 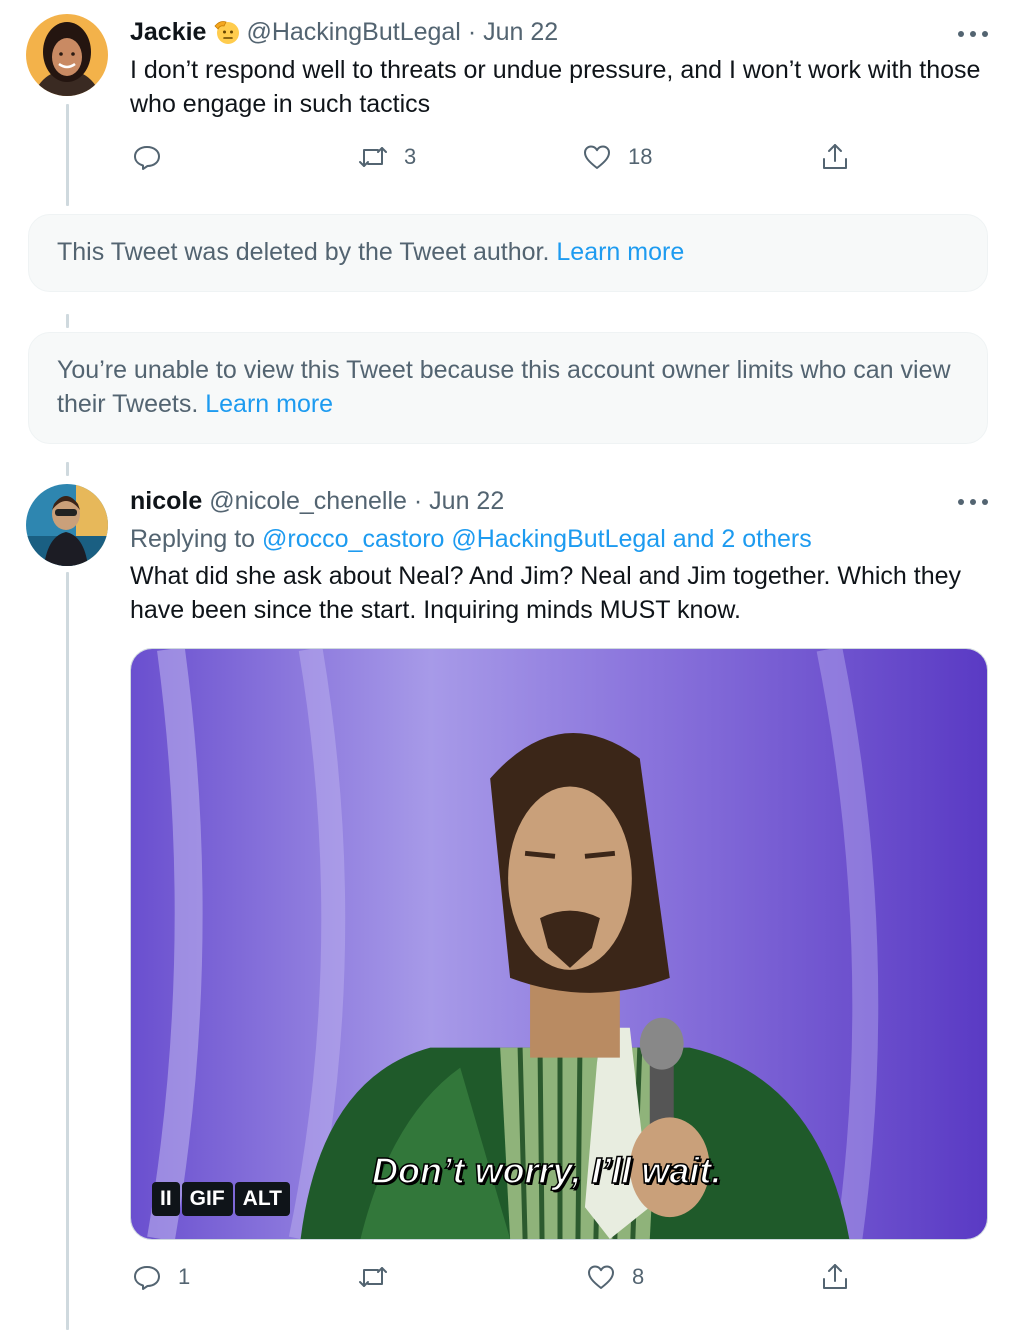 I want to click on reply-button, so click(x=155, y=157).